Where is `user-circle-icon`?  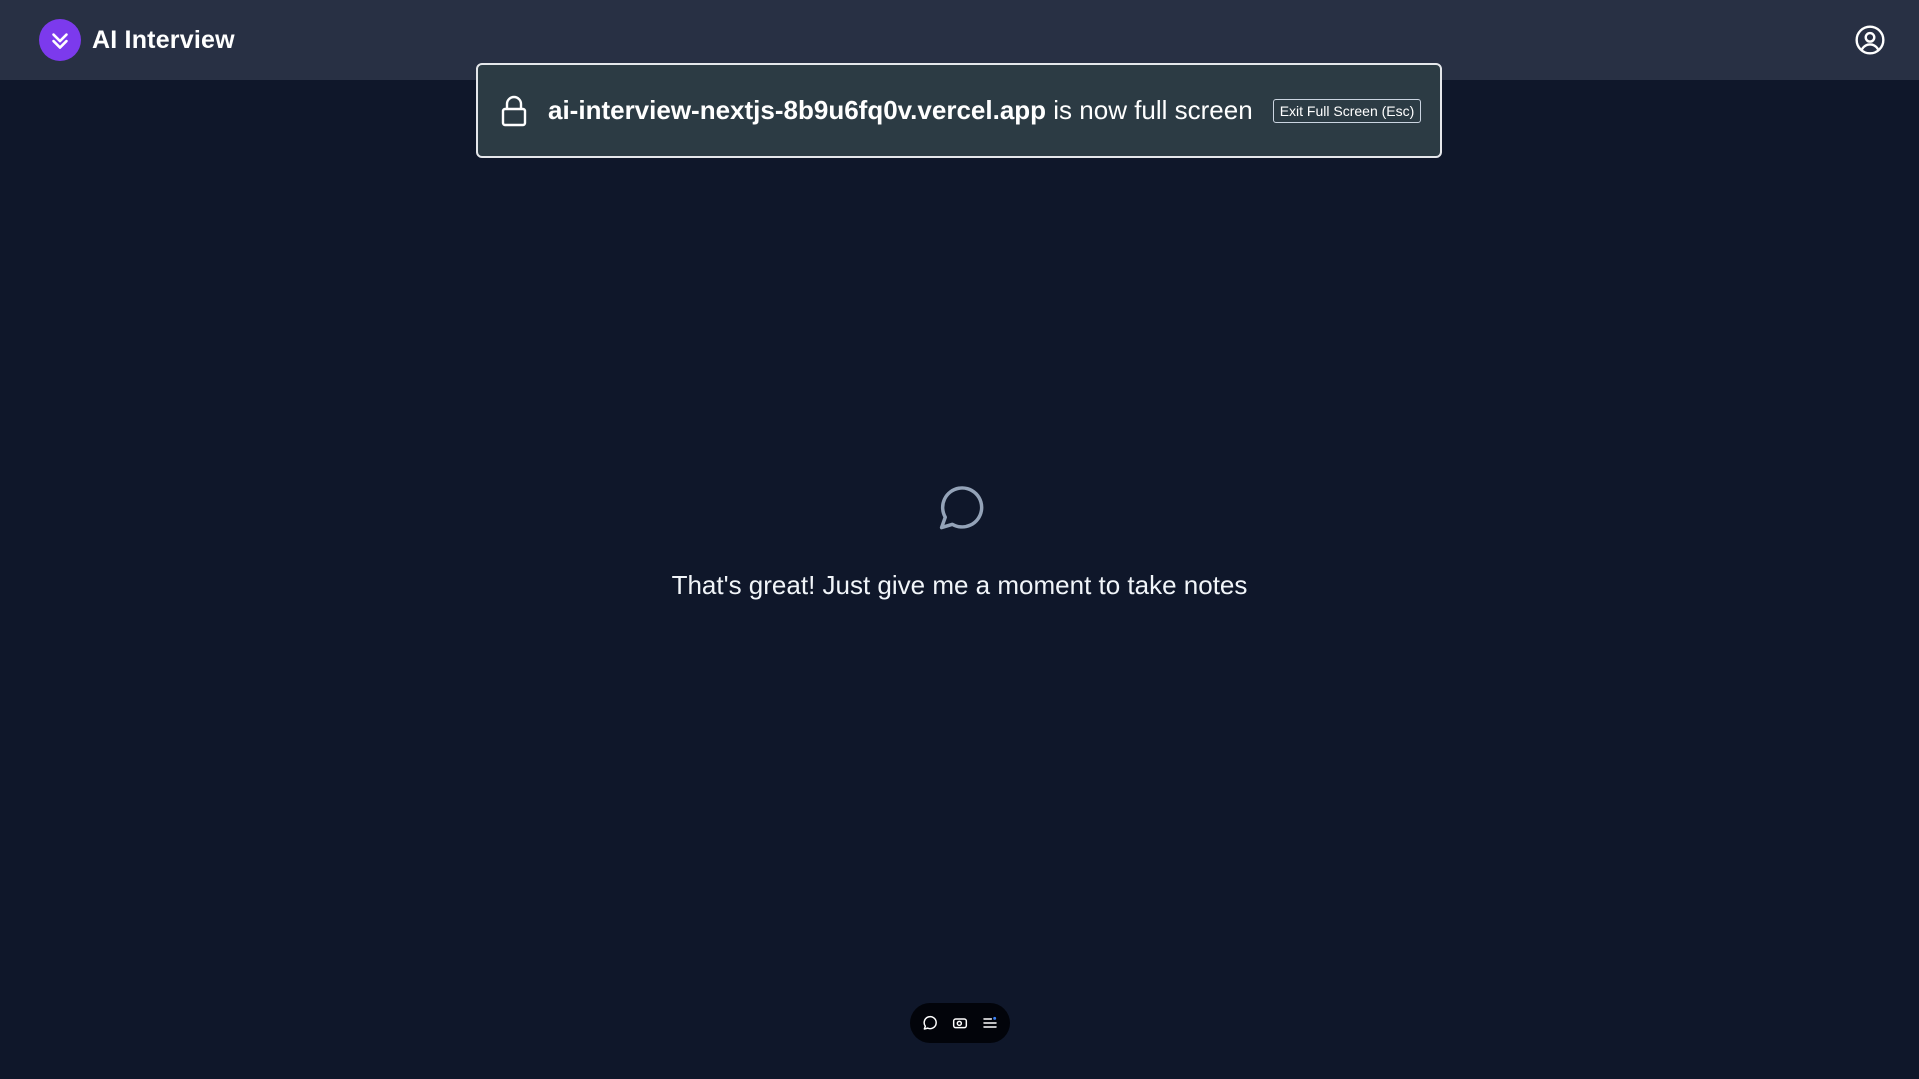 user-circle-icon is located at coordinates (1870, 40).